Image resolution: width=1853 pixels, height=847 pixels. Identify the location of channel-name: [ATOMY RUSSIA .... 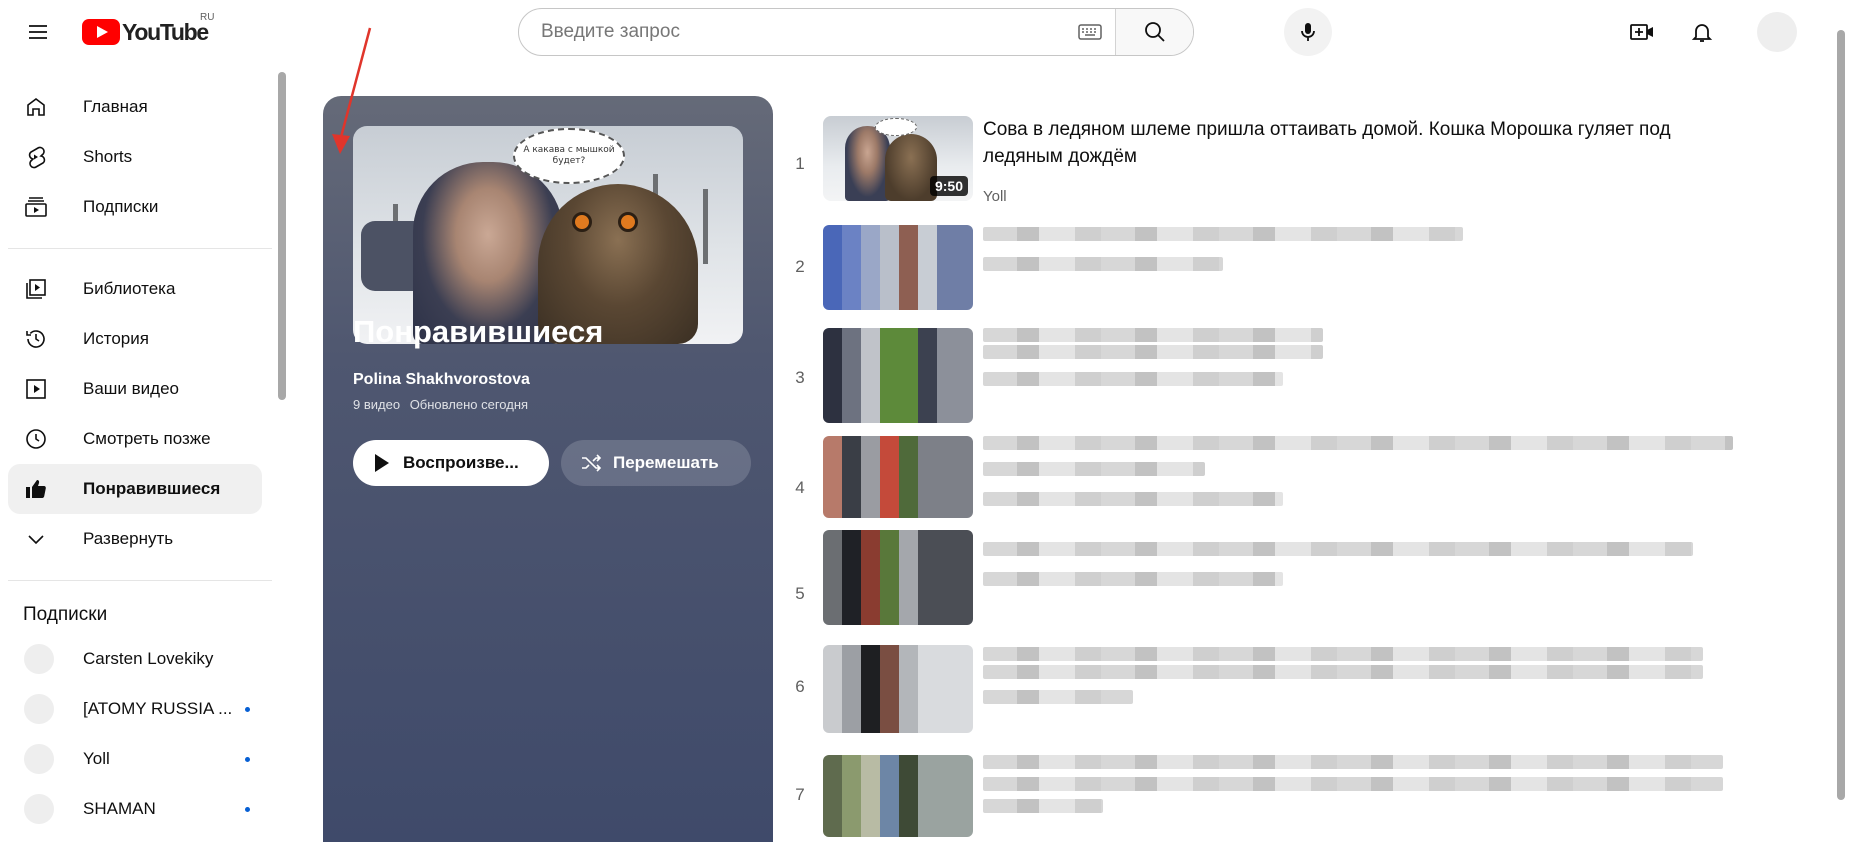
(158, 708).